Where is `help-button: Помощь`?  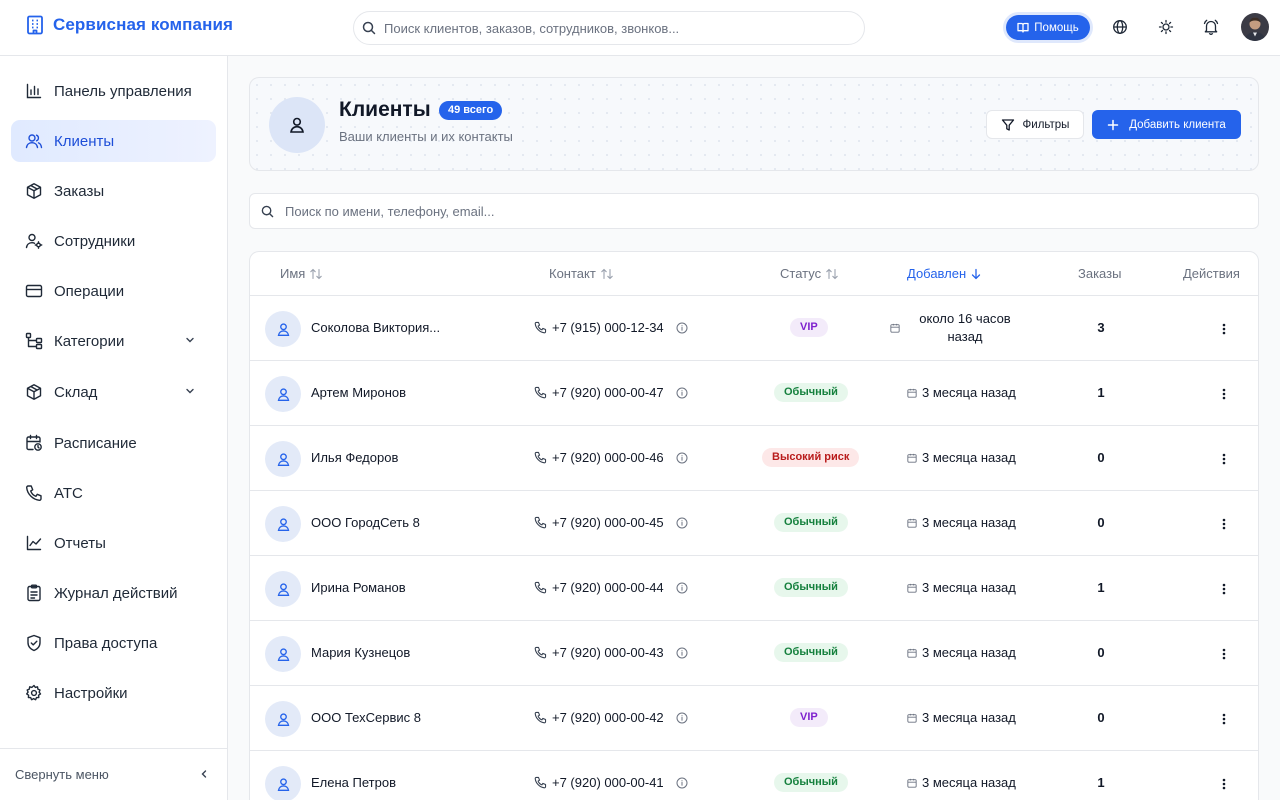 help-button: Помощь is located at coordinates (1048, 27).